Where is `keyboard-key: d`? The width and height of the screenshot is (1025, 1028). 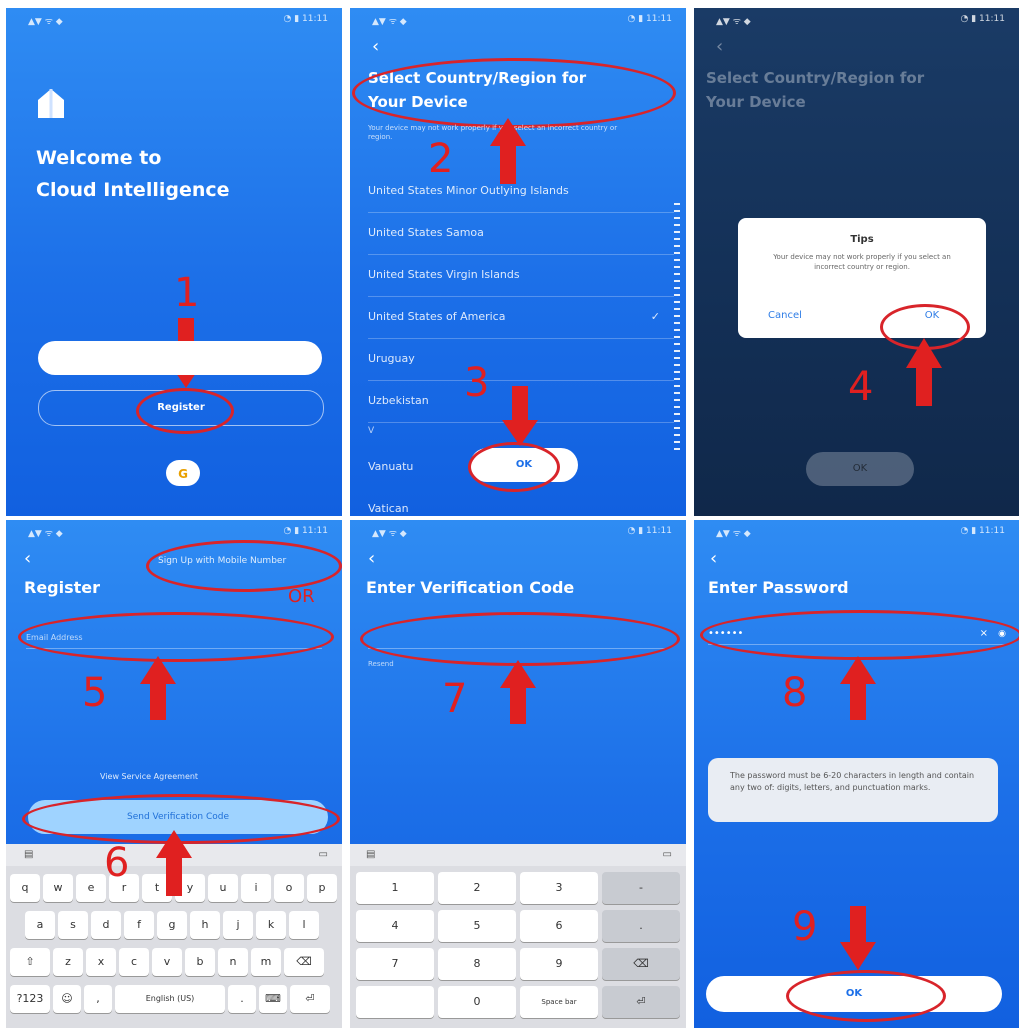
keyboard-key: d is located at coordinates (106, 925).